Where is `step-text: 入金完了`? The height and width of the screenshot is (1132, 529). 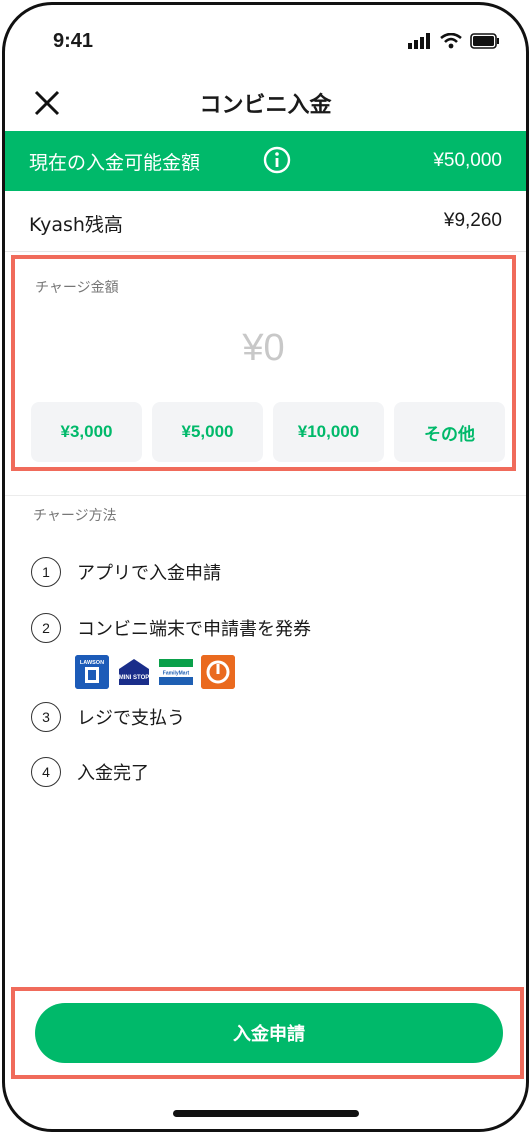
step-text: 入金完了 is located at coordinates (113, 773).